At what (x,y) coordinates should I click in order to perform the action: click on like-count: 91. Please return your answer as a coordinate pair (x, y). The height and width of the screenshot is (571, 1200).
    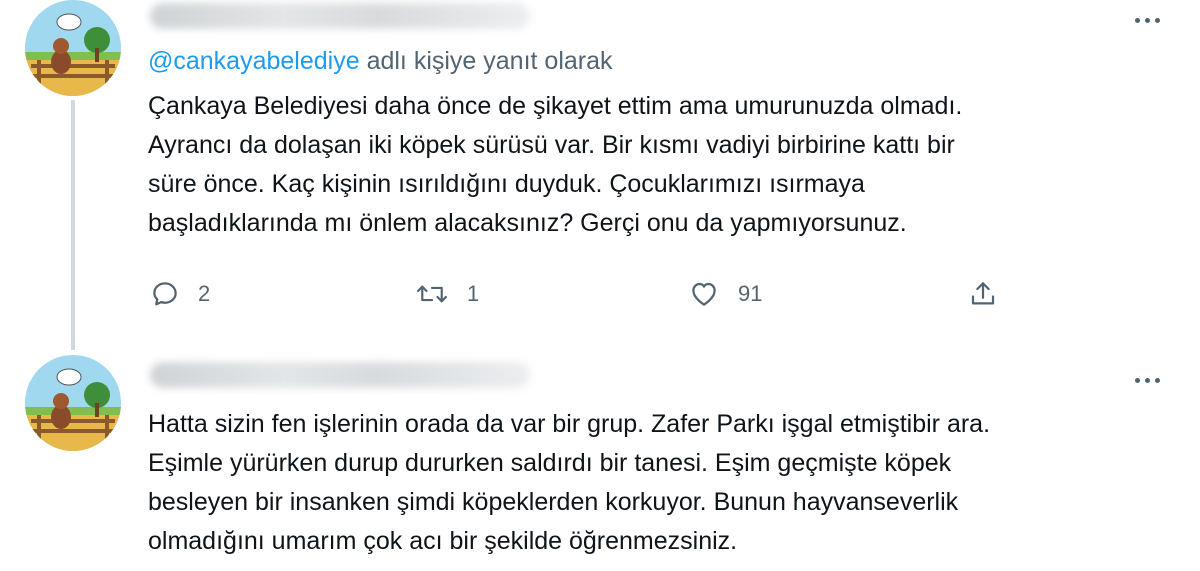
    Looking at the image, I should click on (750, 293).